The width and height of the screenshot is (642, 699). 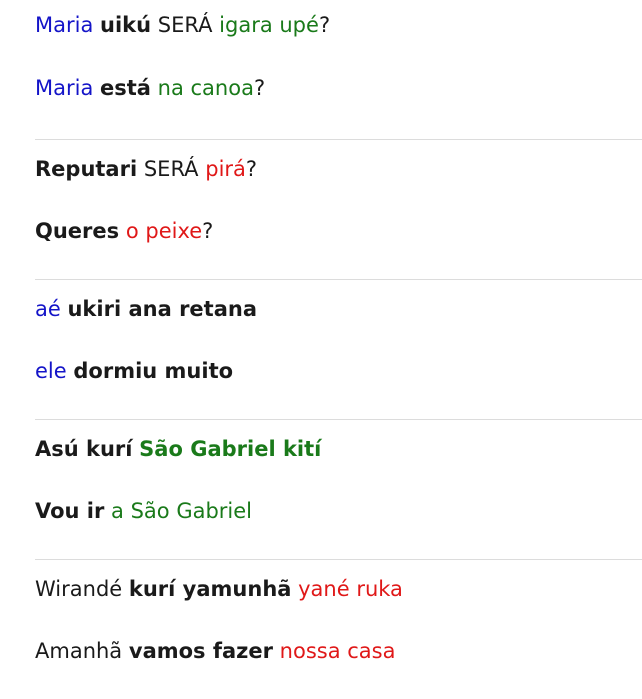 I want to click on sentence-segment: dormiu muito, so click(x=153, y=371).